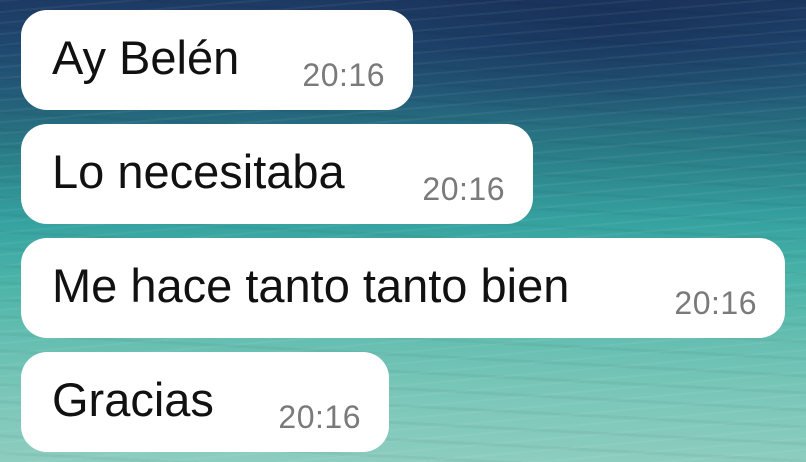 The width and height of the screenshot is (806, 462). I want to click on message-text: Lo necesitaba, so click(198, 171).